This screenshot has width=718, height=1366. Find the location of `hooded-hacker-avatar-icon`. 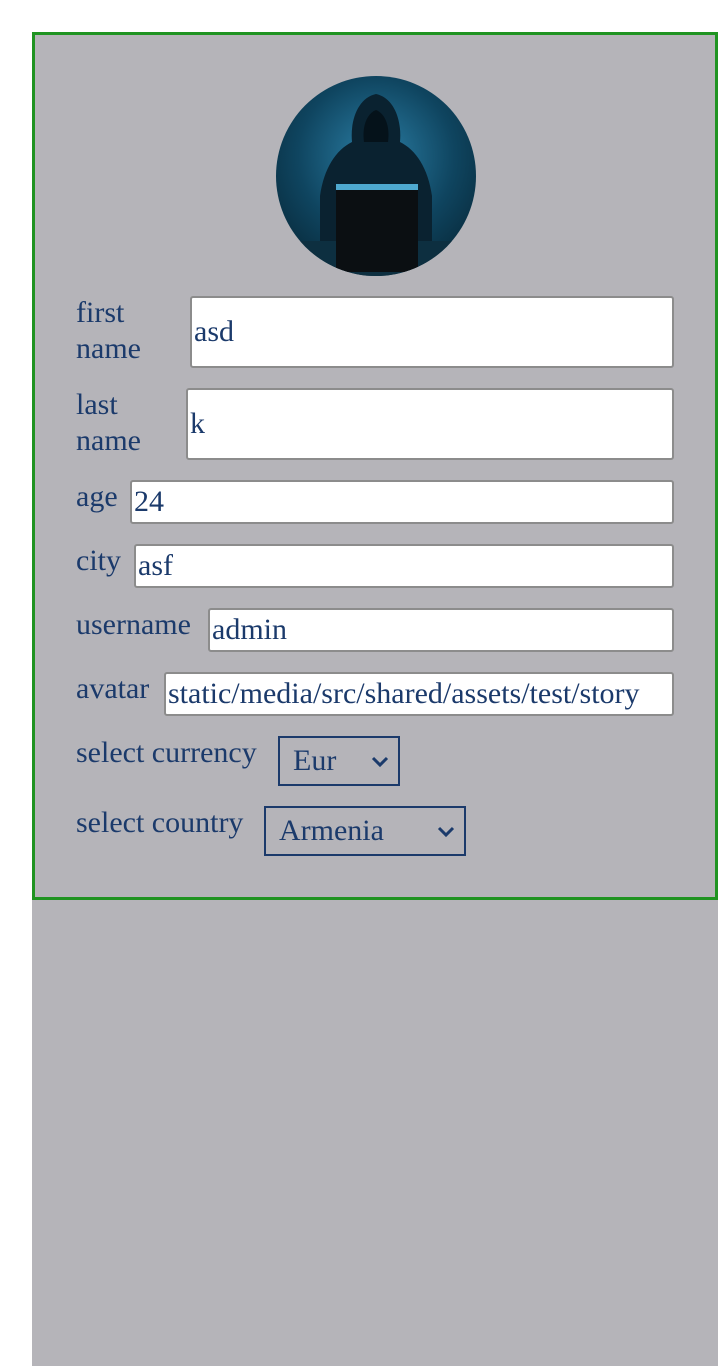

hooded-hacker-avatar-icon is located at coordinates (376, 176).